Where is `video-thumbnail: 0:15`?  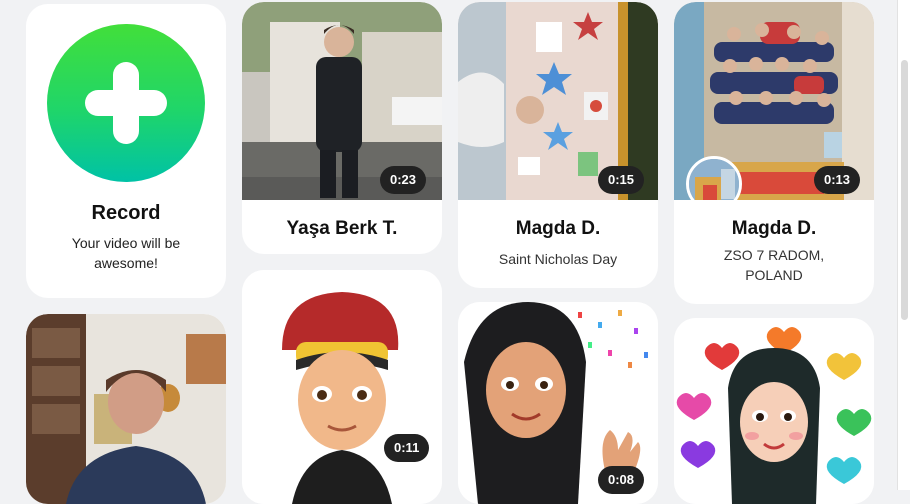 video-thumbnail: 0:15 is located at coordinates (558, 101).